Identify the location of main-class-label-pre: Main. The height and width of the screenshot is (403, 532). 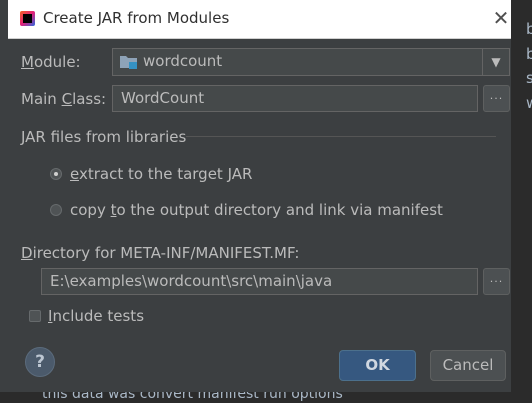
(41, 99).